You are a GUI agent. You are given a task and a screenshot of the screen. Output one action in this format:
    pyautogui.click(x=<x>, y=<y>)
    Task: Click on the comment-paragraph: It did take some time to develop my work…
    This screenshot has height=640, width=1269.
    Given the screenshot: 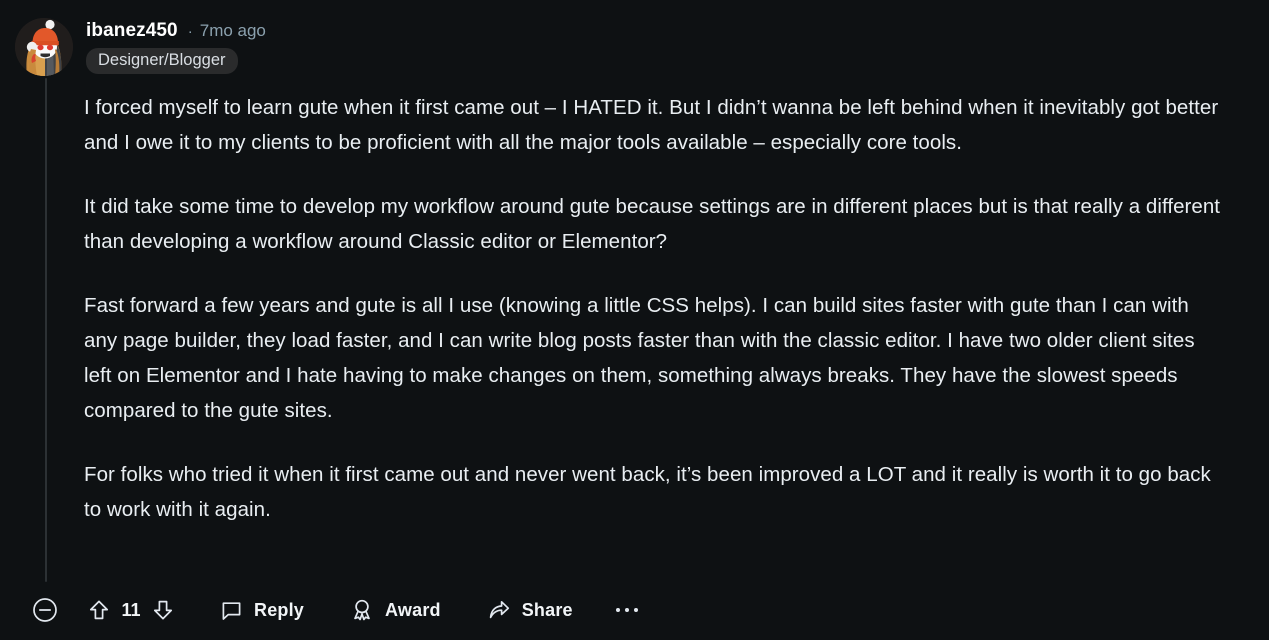 What is the action you would take?
    pyautogui.click(x=652, y=224)
    